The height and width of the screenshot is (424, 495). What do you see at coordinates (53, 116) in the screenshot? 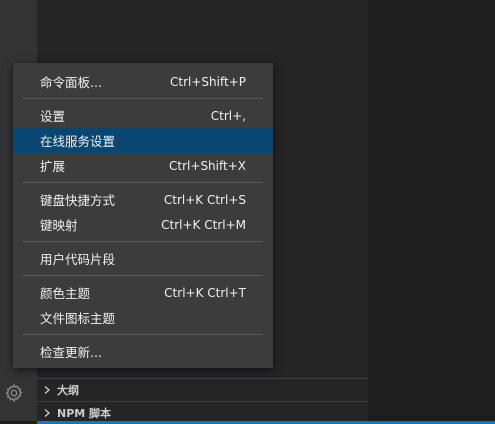
I see `menu-item-label: 设置` at bounding box center [53, 116].